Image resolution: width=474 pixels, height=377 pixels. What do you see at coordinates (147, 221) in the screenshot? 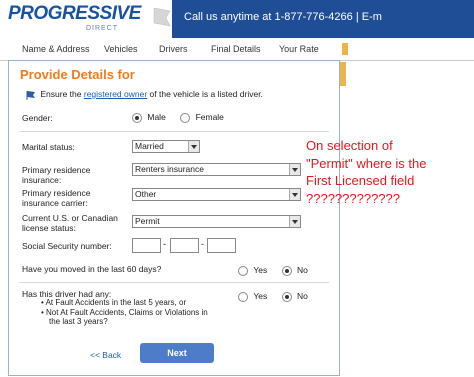
I see `license-status-value: Permit` at bounding box center [147, 221].